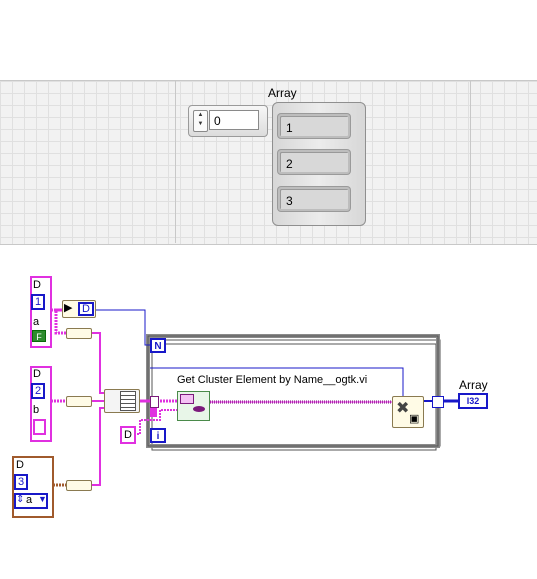 The height and width of the screenshot is (579, 537). I want to click on variant-icon, so click(199, 409).